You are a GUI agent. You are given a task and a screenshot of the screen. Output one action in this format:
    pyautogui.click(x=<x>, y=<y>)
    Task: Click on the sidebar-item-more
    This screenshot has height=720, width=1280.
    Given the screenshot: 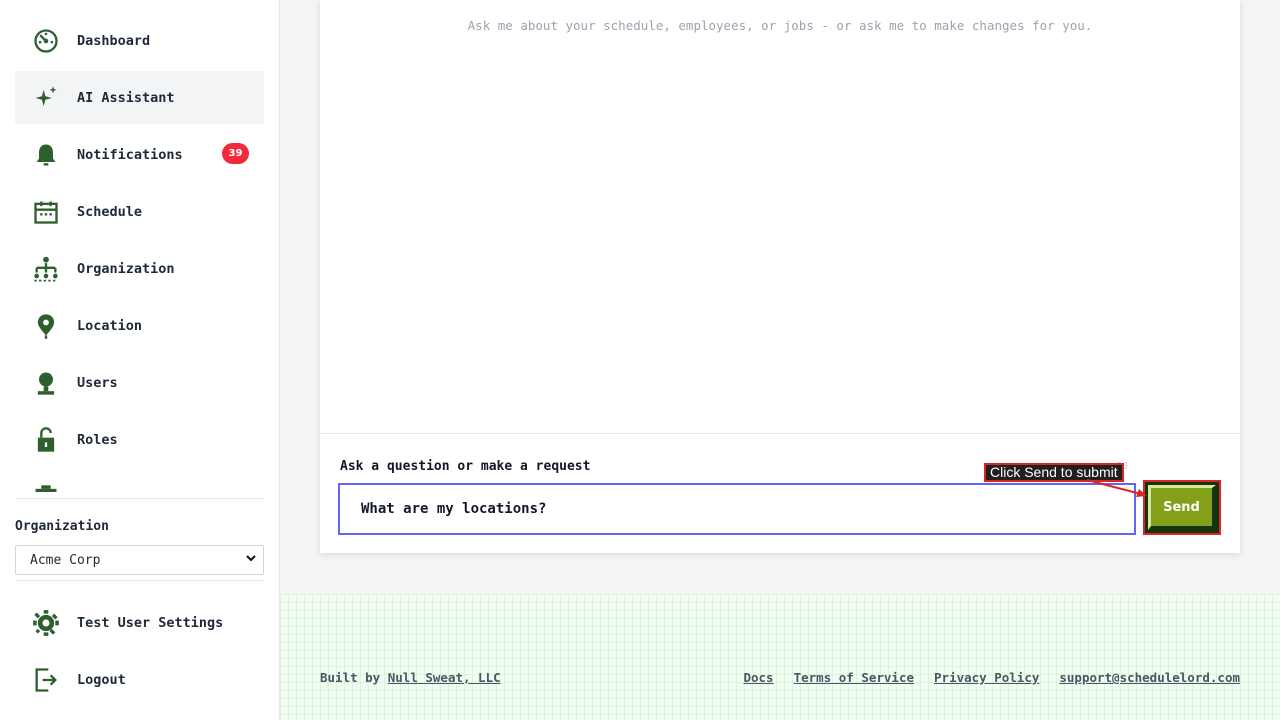 What is the action you would take?
    pyautogui.click(x=139, y=481)
    